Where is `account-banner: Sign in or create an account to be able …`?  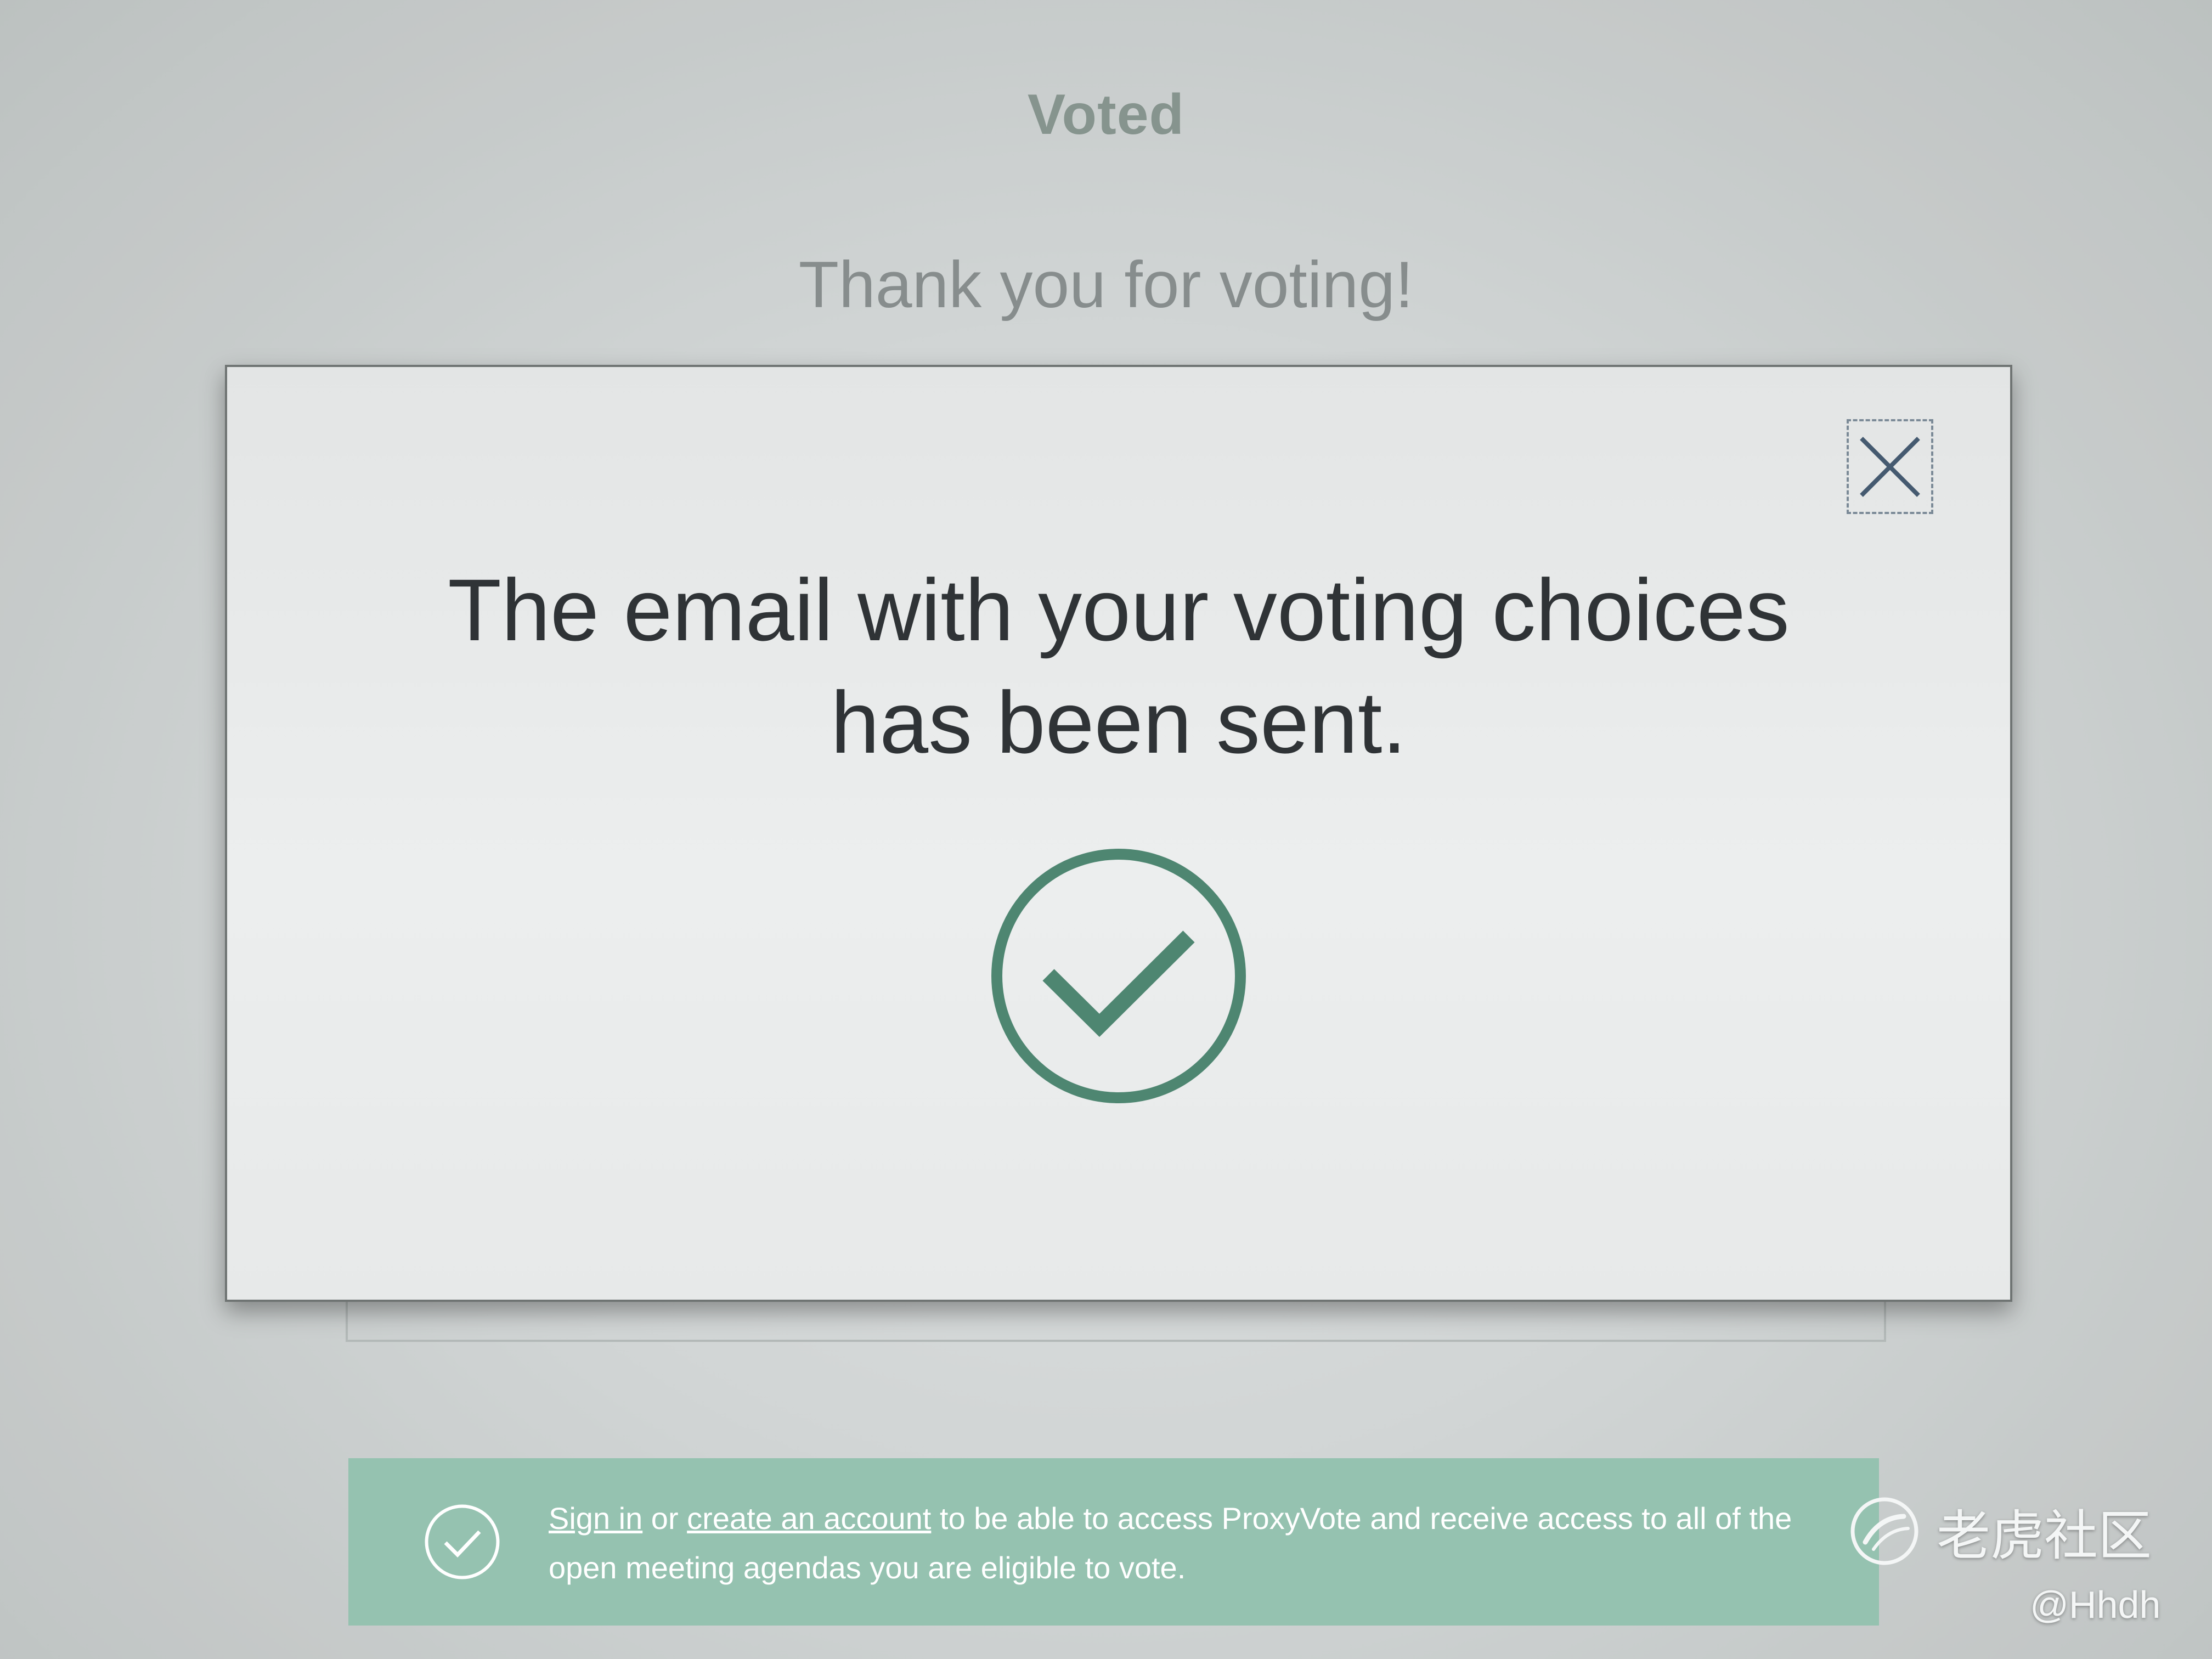
account-banner: Sign in or create an account to be able … is located at coordinates (1113, 1542).